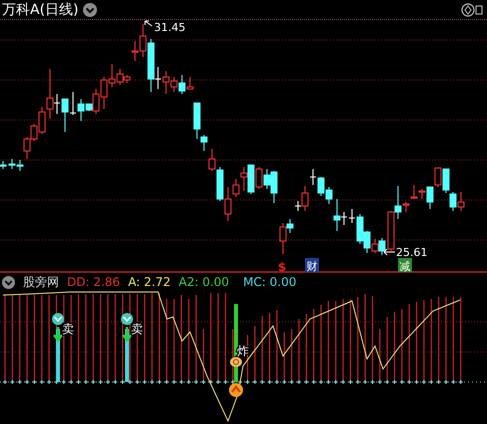  Describe the element at coordinates (312, 265) in the screenshot. I see `event-marker: 财` at that location.